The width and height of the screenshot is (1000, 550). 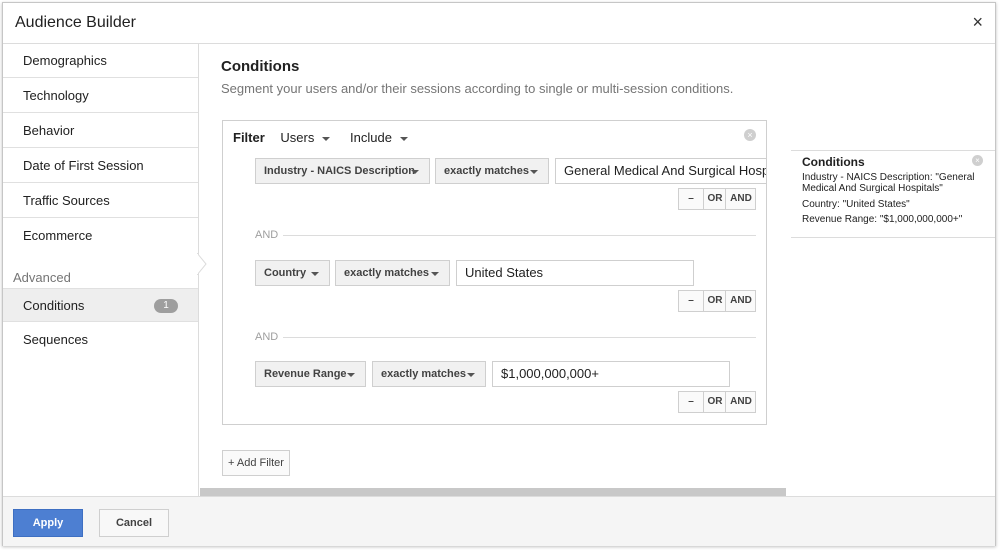 I want to click on sidebar-item-sequences: Sequences, so click(x=100, y=340).